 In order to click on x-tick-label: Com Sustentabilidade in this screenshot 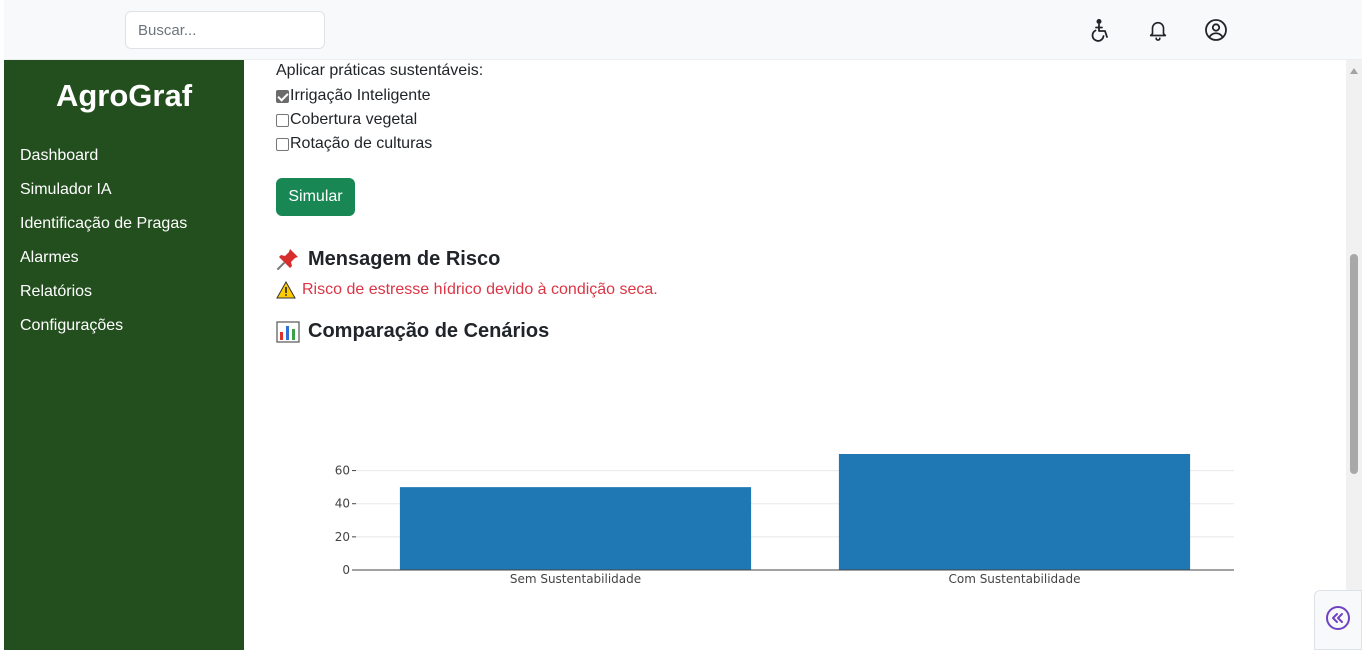, I will do `click(1014, 579)`.